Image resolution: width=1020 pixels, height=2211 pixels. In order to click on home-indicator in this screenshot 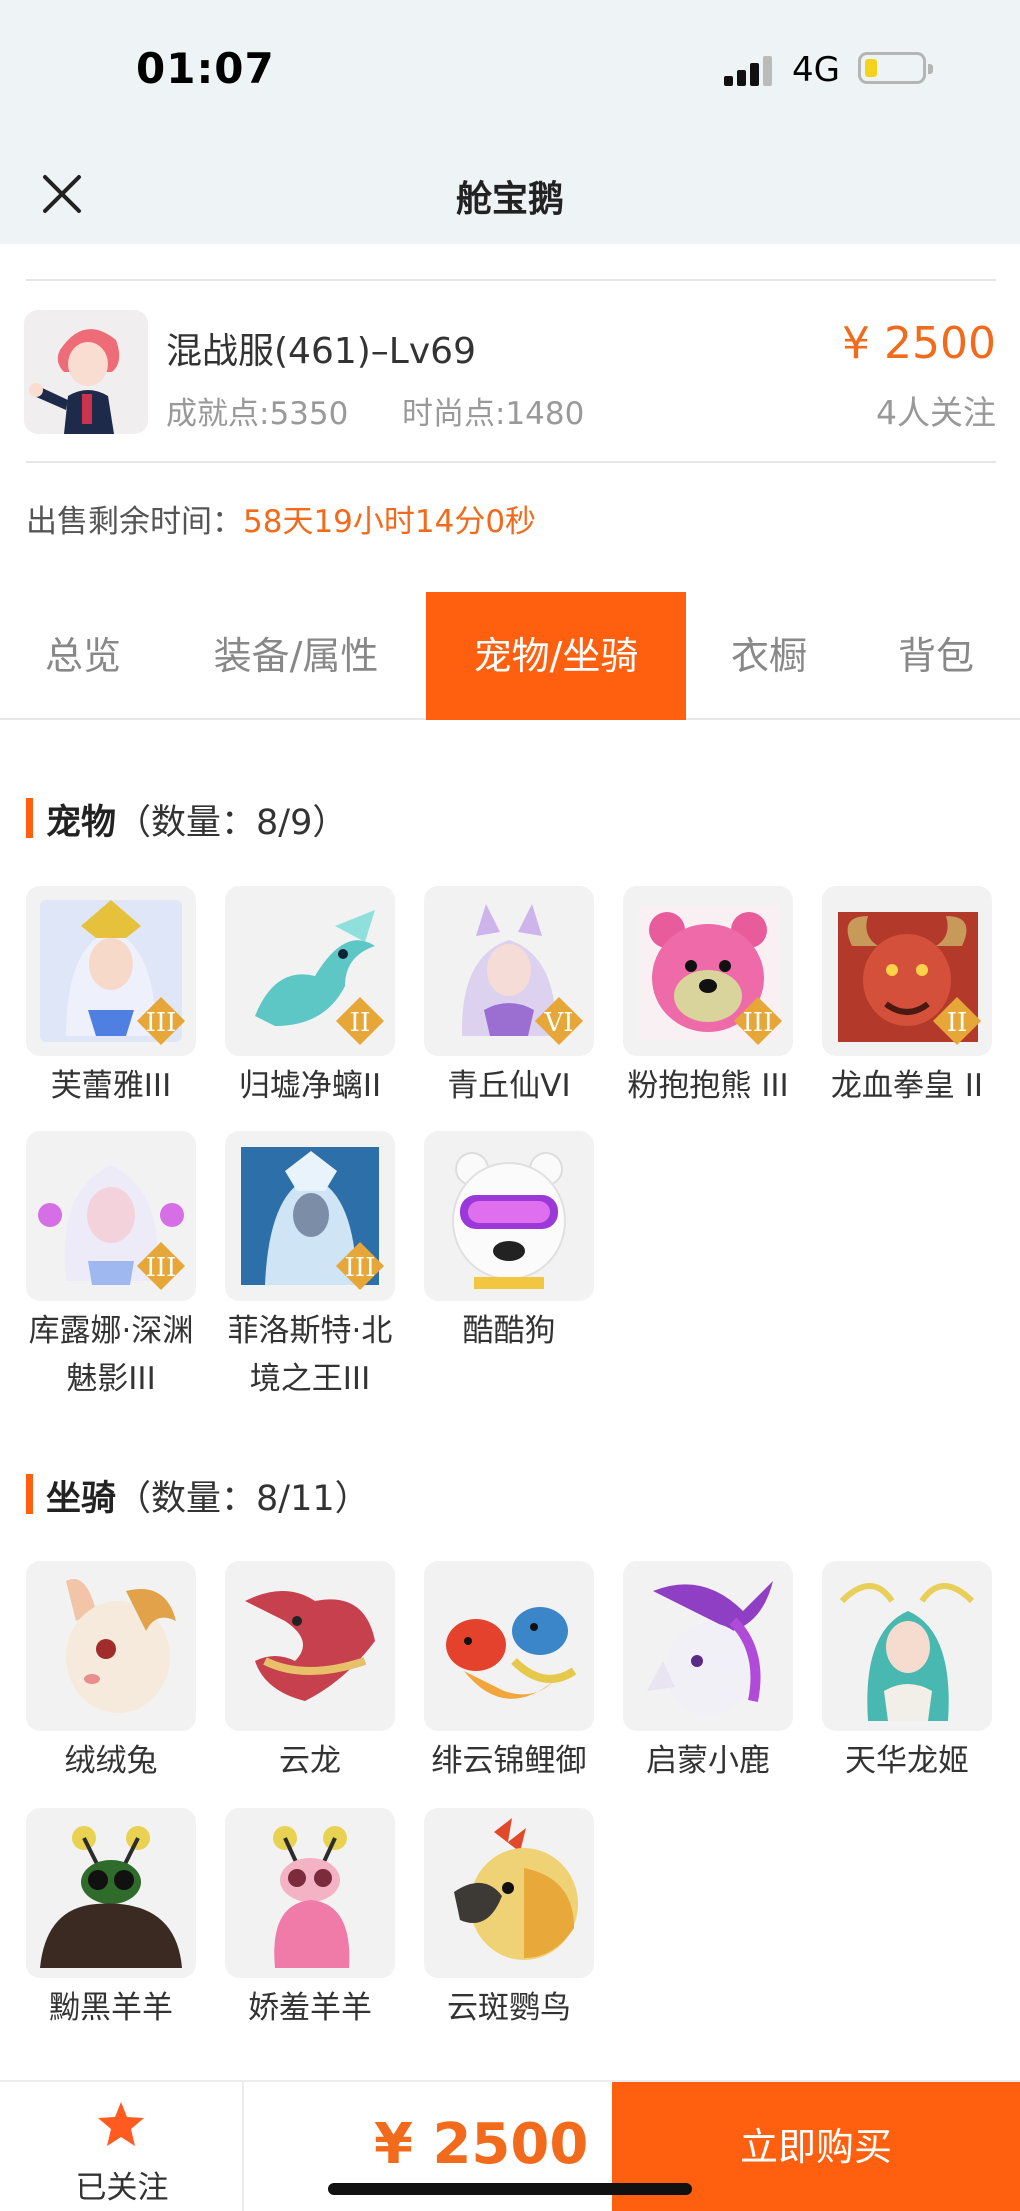, I will do `click(510, 2189)`.